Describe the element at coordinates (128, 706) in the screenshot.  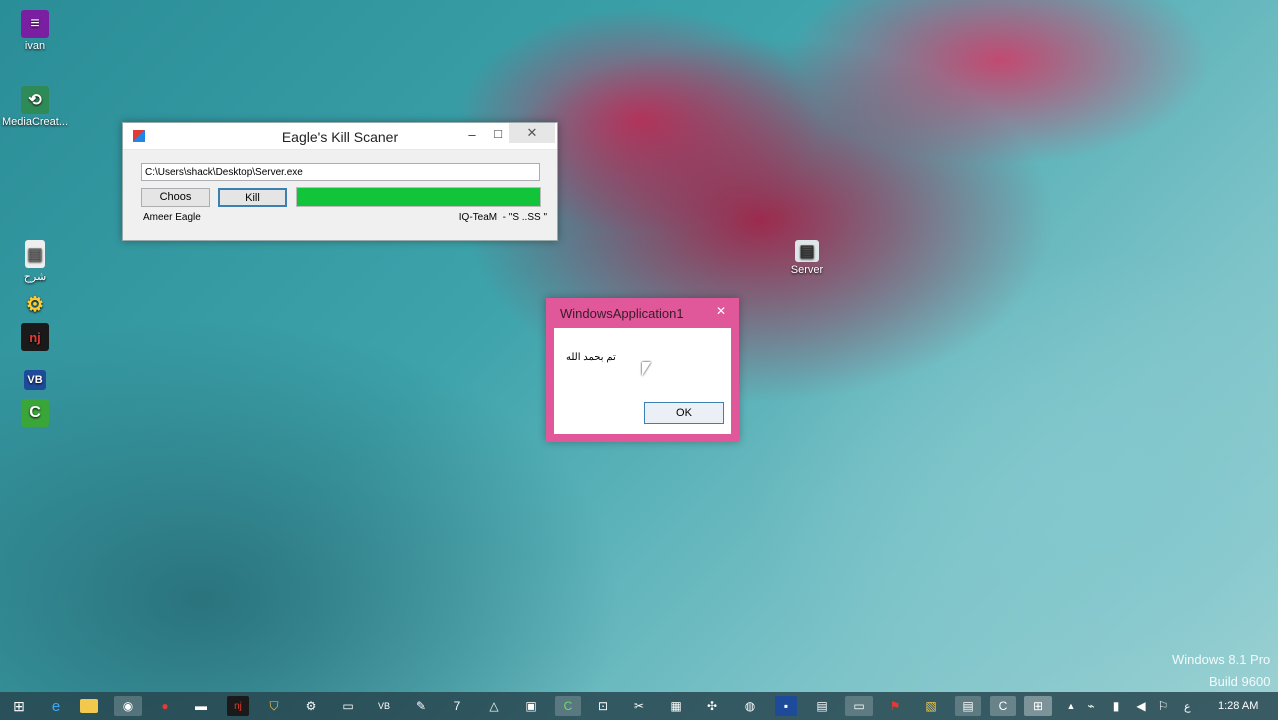
I see `chrome-icon: ◉` at that location.